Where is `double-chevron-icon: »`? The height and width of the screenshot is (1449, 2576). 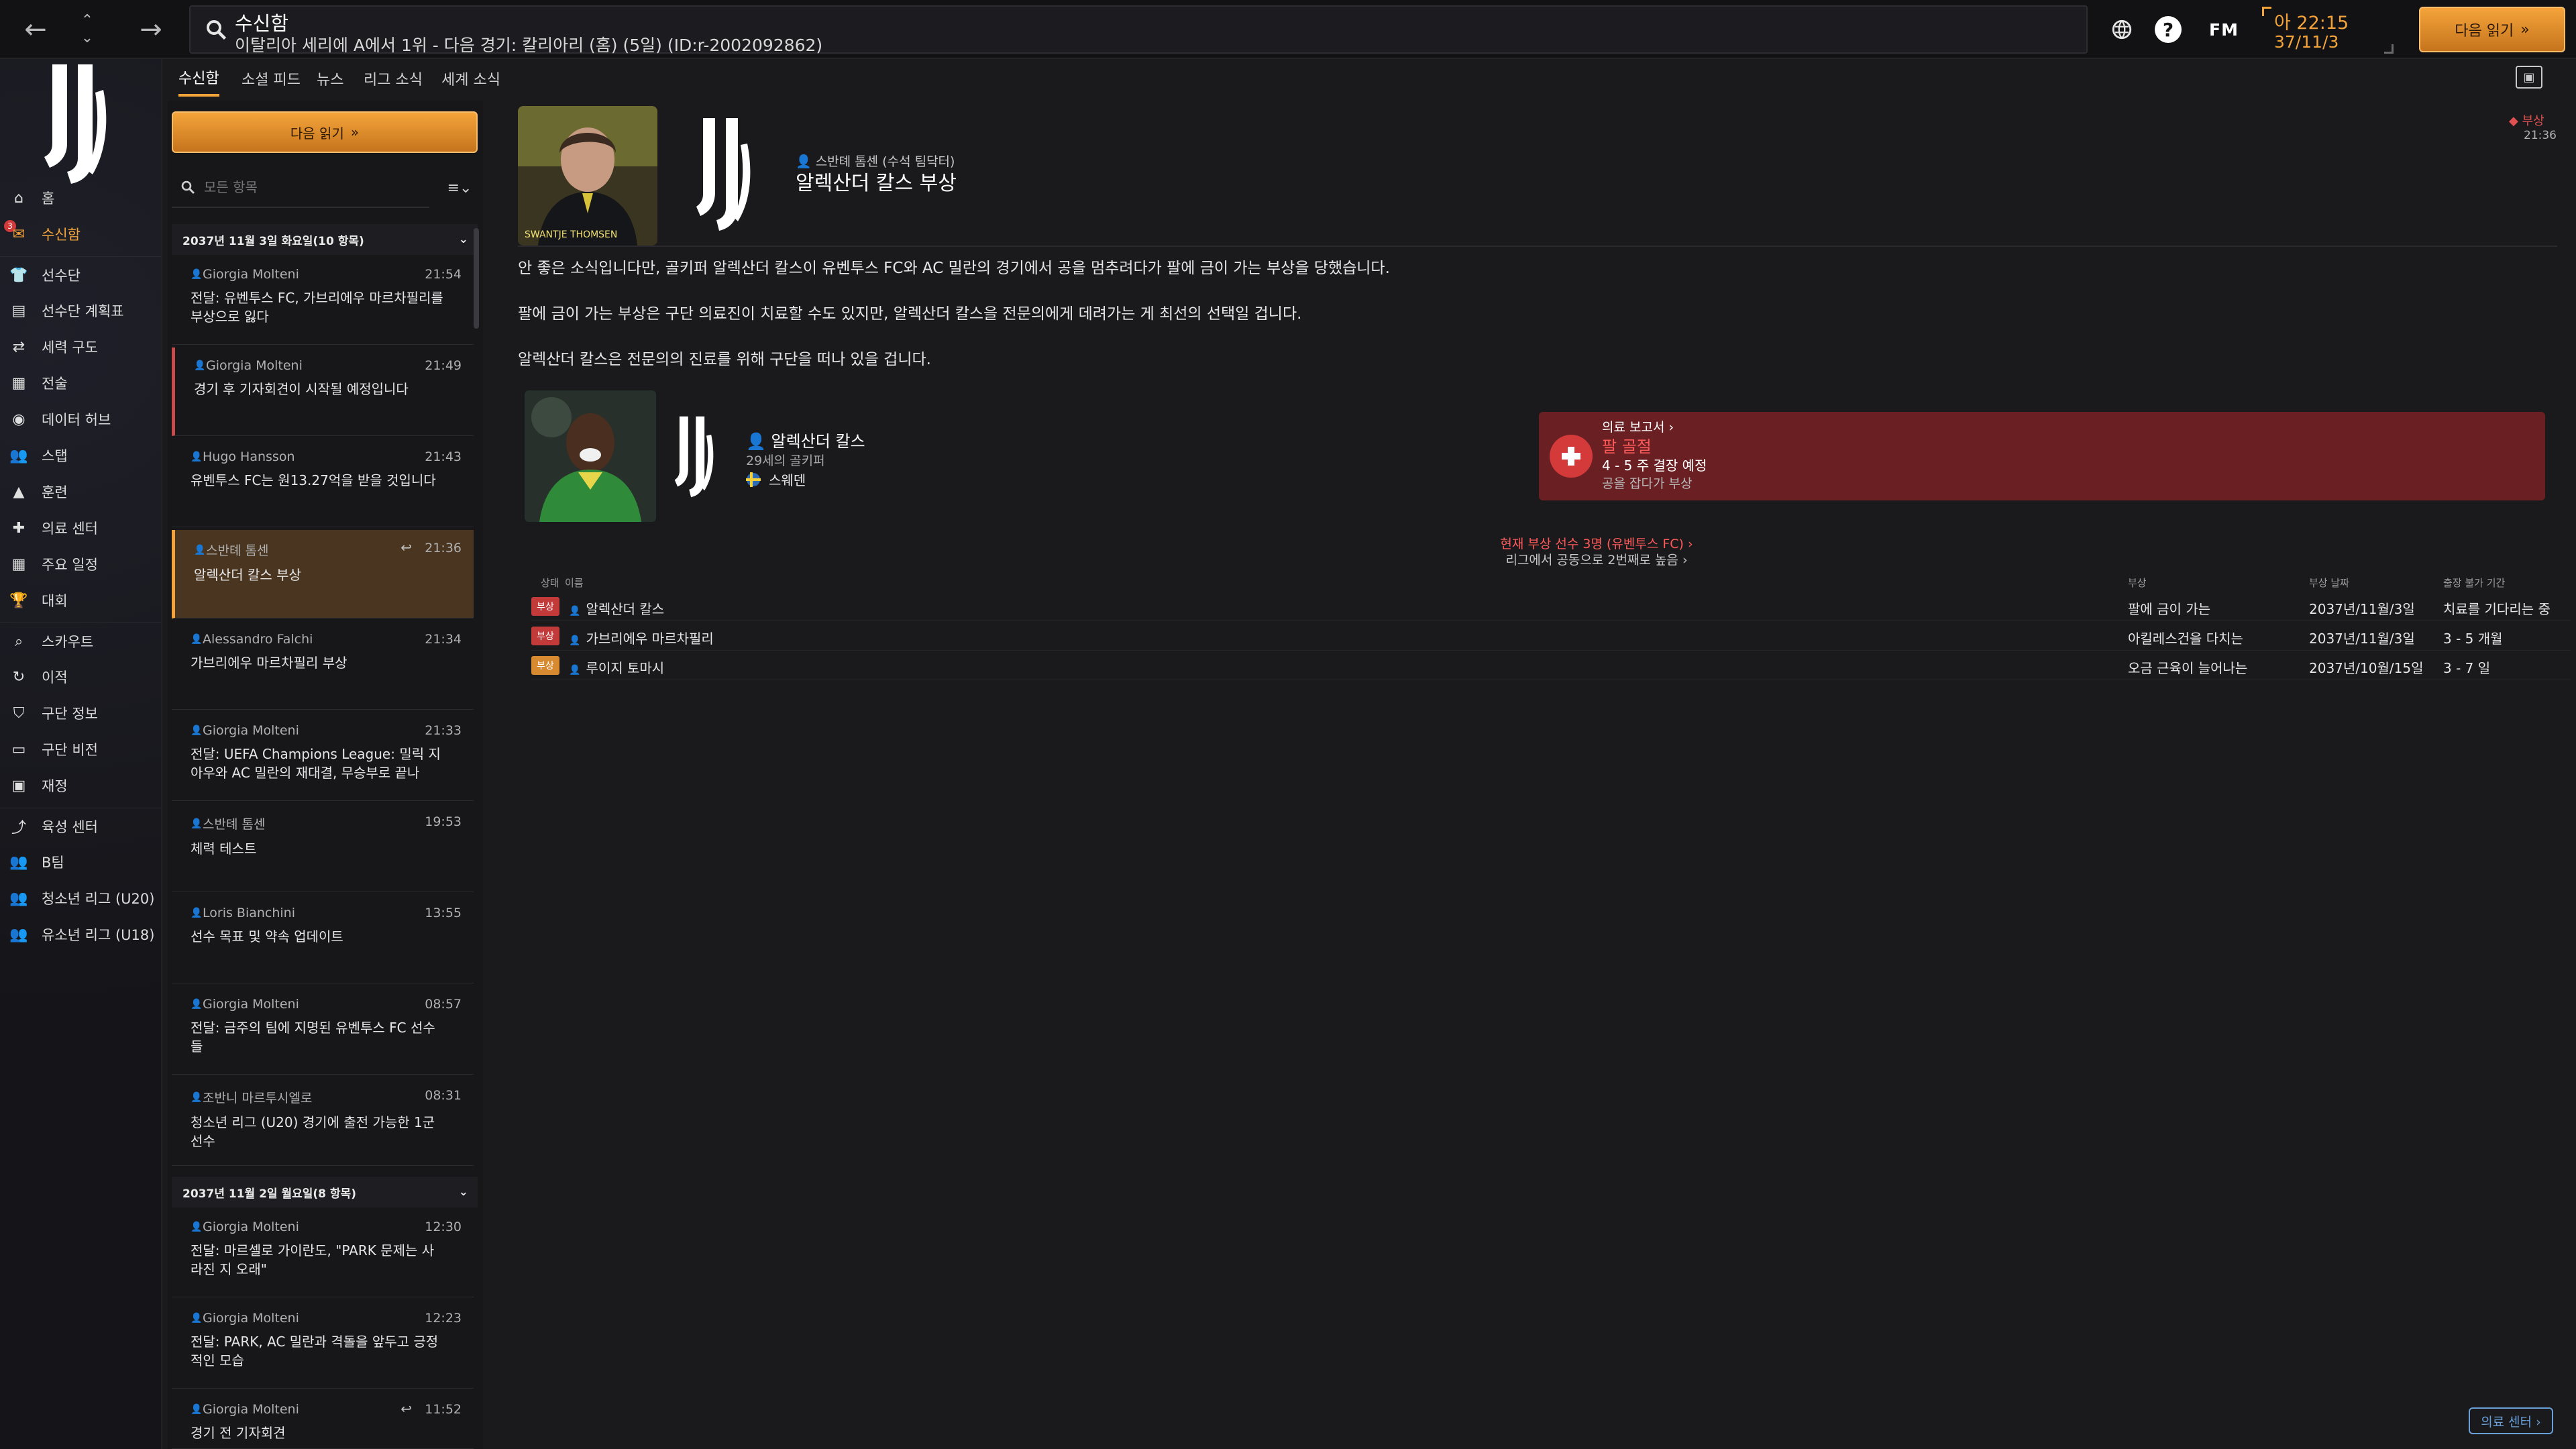 double-chevron-icon: » is located at coordinates (2525, 29).